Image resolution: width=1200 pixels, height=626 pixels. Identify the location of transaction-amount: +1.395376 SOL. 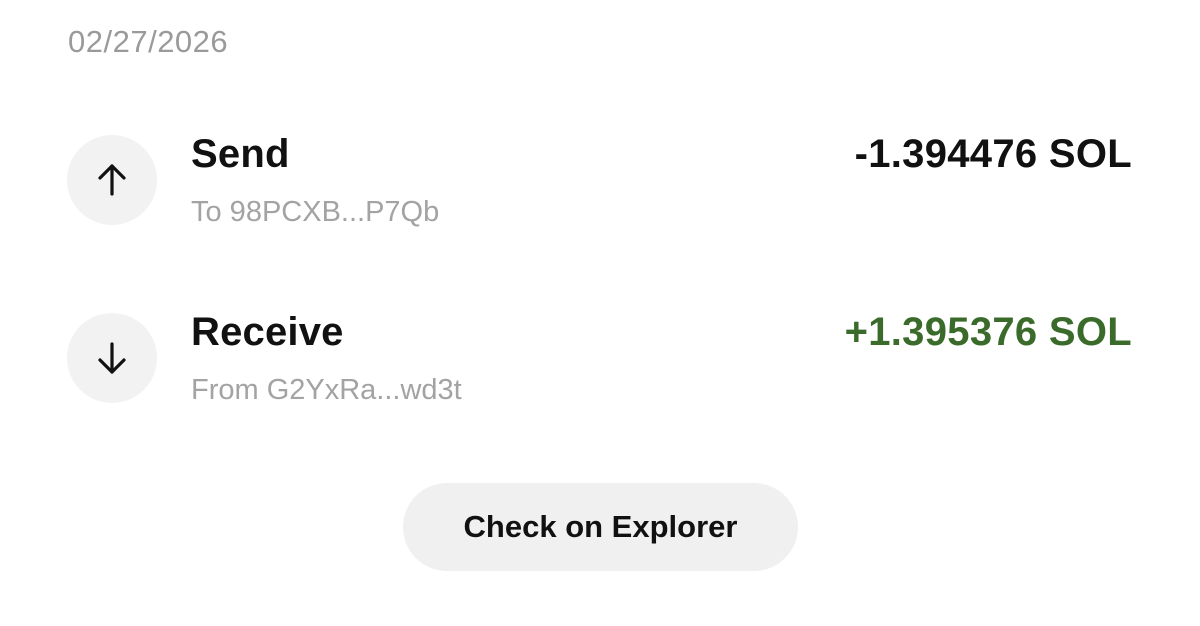
(988, 332).